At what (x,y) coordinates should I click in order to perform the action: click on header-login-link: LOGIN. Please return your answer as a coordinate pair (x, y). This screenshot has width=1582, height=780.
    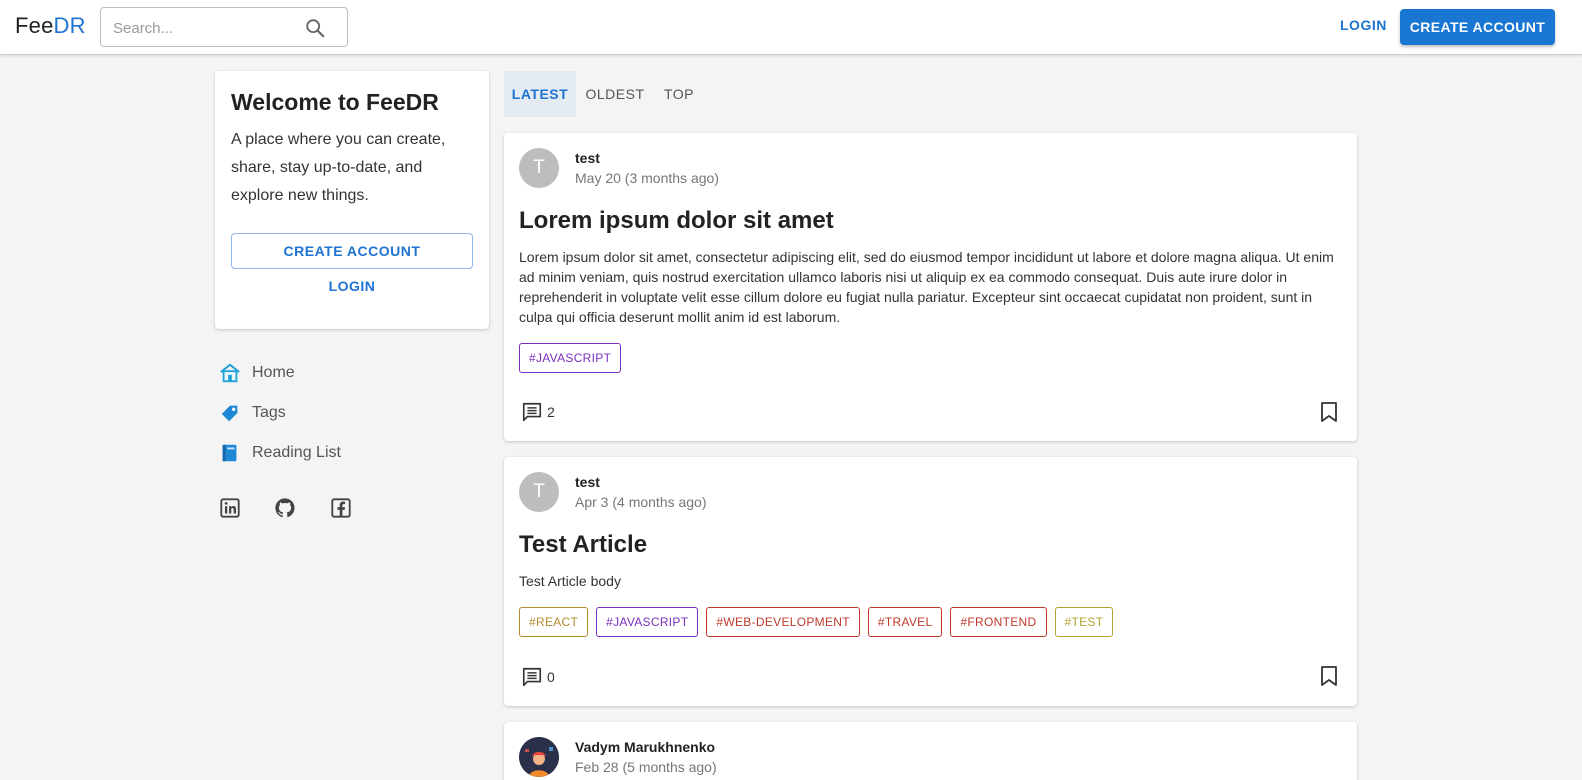
    Looking at the image, I should click on (1363, 25).